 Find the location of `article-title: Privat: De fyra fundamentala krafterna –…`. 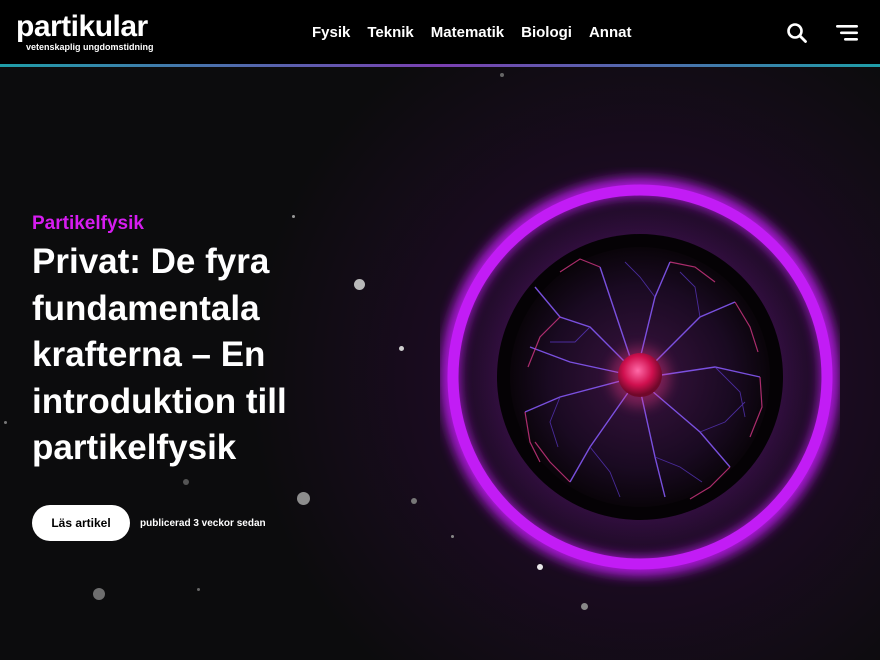

article-title: Privat: De fyra fundamentala krafterna –… is located at coordinates (182, 355).